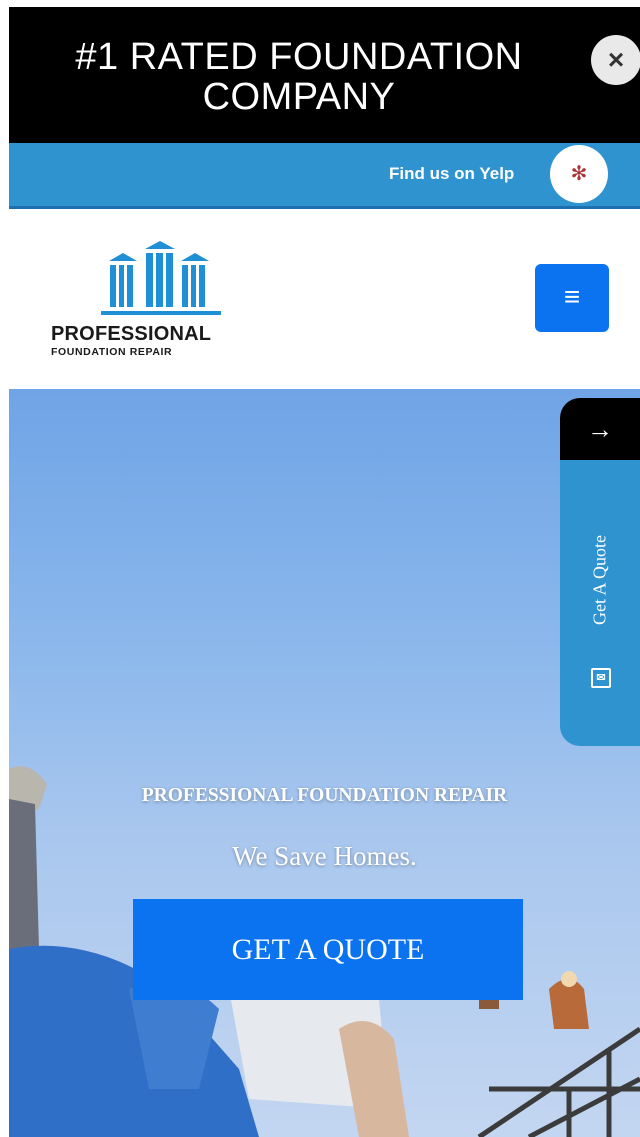  What do you see at coordinates (600, 429) in the screenshot?
I see `arrow-right-icon: →` at bounding box center [600, 429].